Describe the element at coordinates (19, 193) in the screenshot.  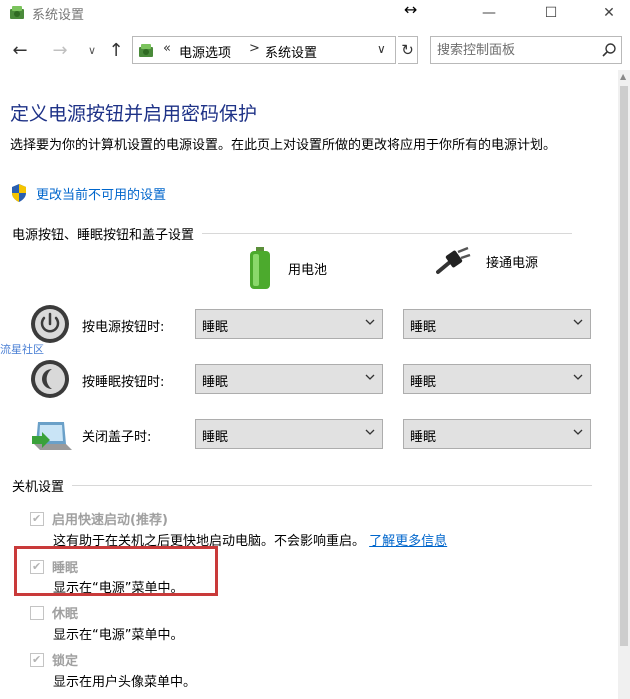
I see `uac-shield-icon` at that location.